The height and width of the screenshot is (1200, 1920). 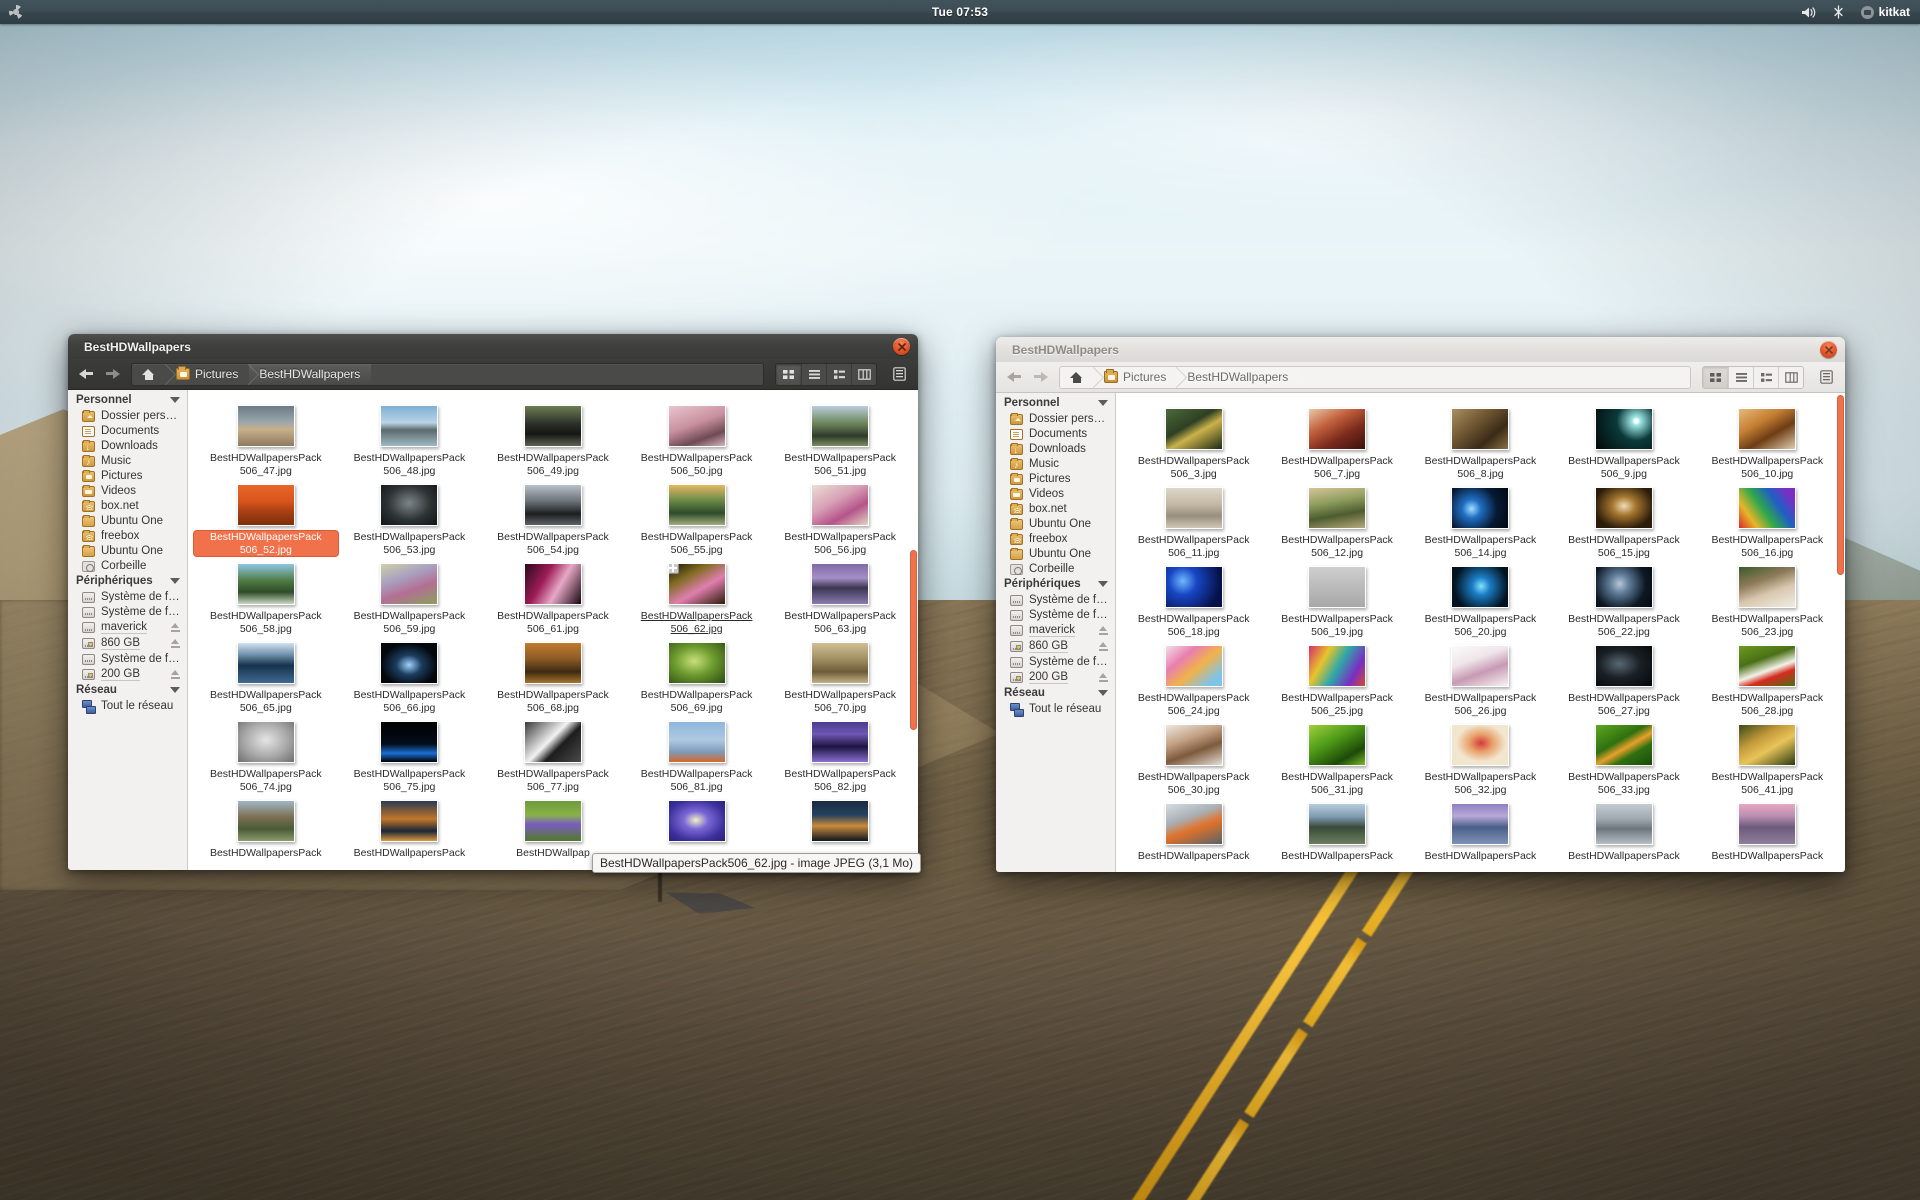 What do you see at coordinates (553, 827) in the screenshot?
I see `file-item: BestHDWallpap` at bounding box center [553, 827].